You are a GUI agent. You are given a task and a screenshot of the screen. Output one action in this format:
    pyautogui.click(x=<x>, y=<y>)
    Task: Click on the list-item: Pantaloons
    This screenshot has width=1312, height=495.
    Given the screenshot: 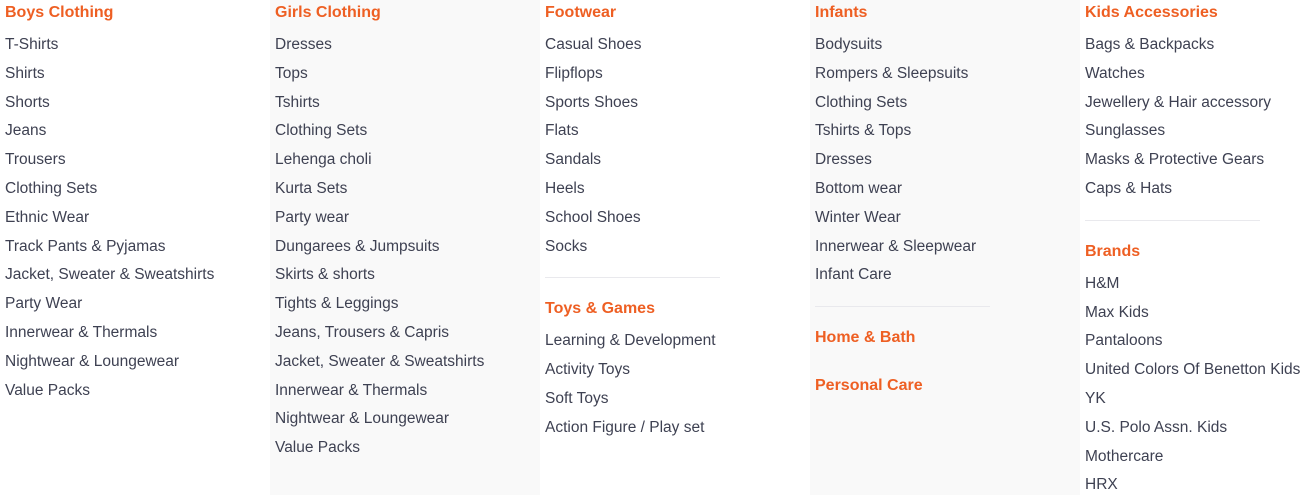 What is the action you would take?
    pyautogui.click(x=1198, y=341)
    